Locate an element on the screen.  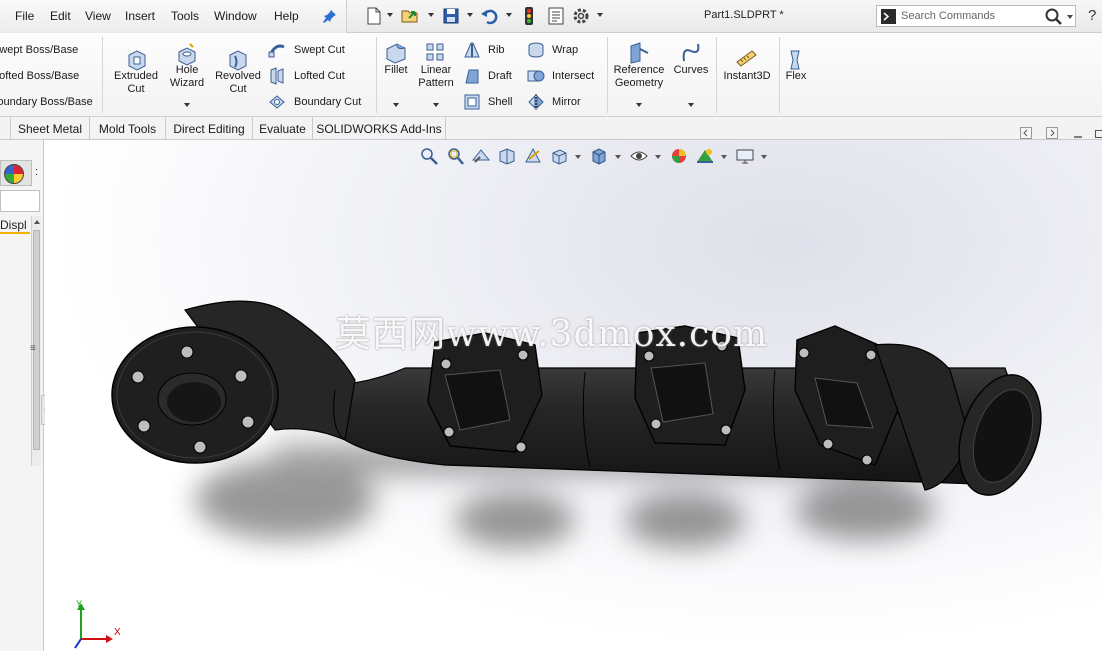
hole-wizard-button: Hole Wizard is located at coordinates (187, 77).